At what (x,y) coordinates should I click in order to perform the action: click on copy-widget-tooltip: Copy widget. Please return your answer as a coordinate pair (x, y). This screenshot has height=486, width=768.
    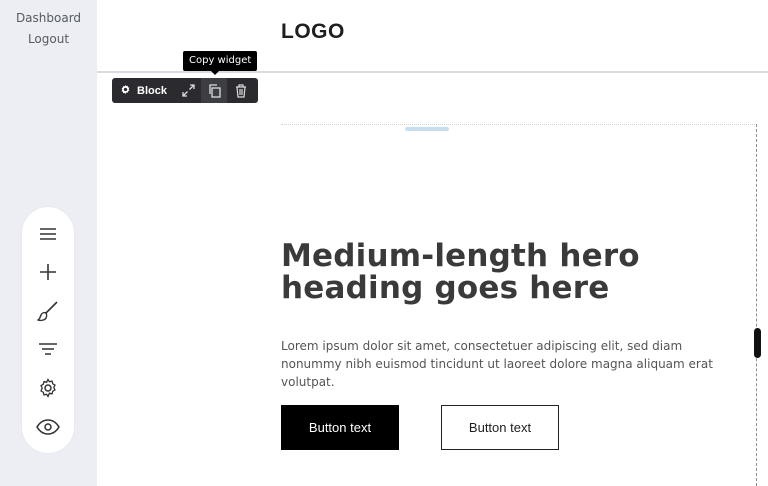
    Looking at the image, I should click on (220, 63).